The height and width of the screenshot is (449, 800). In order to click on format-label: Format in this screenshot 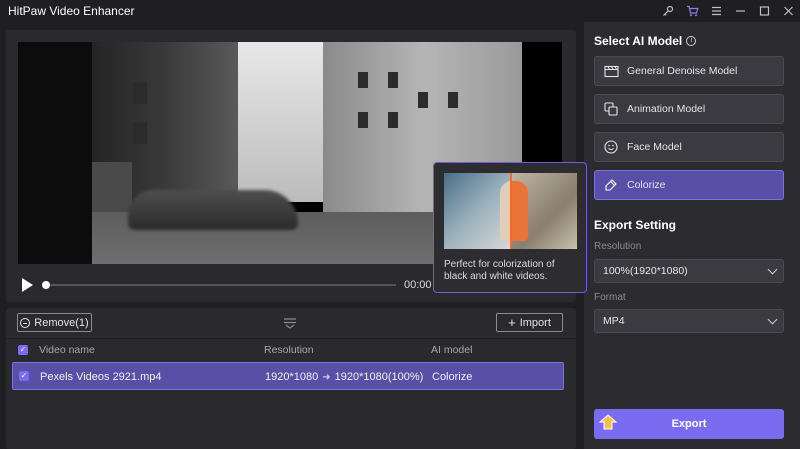, I will do `click(610, 297)`.